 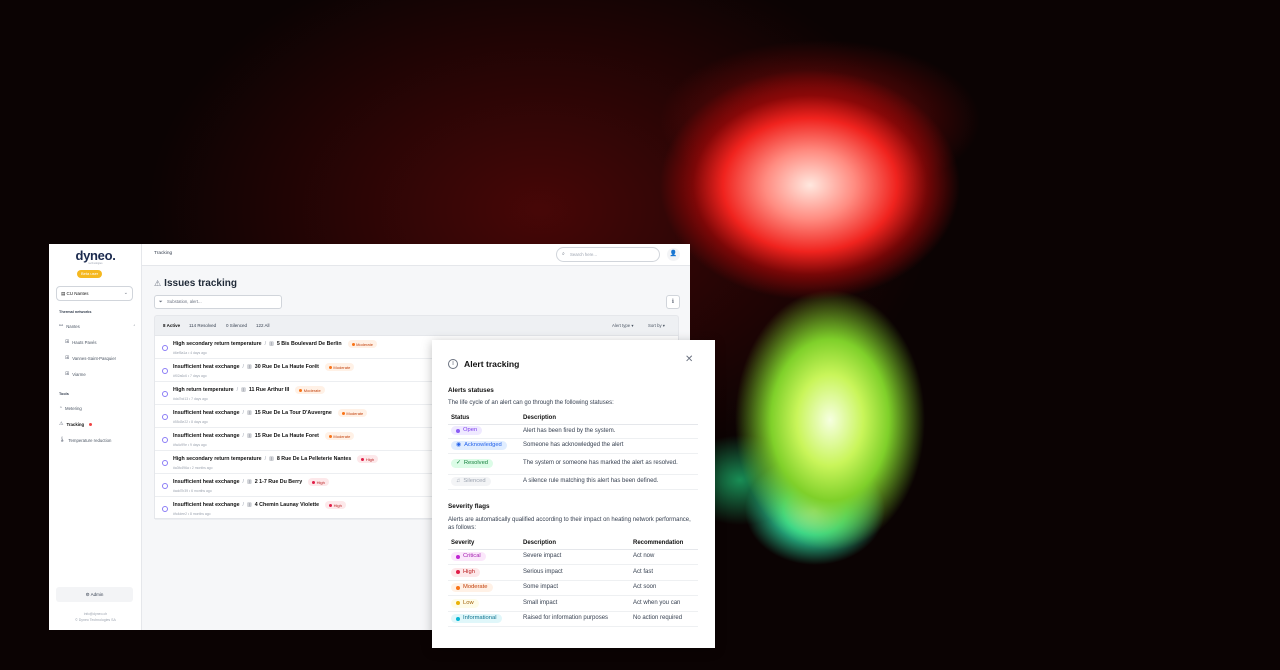 I want to click on severity-label: Moderate, so click(x=364, y=344).